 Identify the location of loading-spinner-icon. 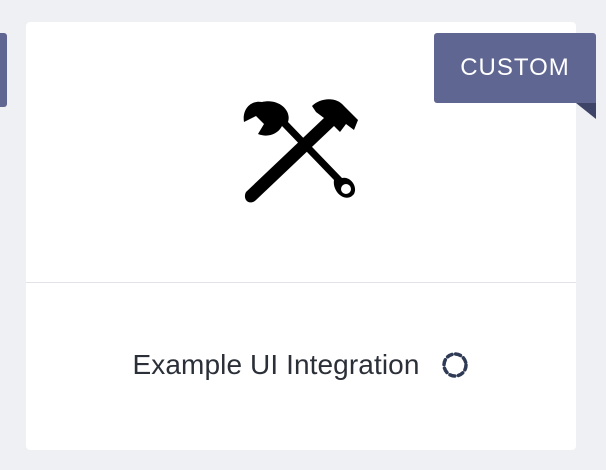
(454, 365).